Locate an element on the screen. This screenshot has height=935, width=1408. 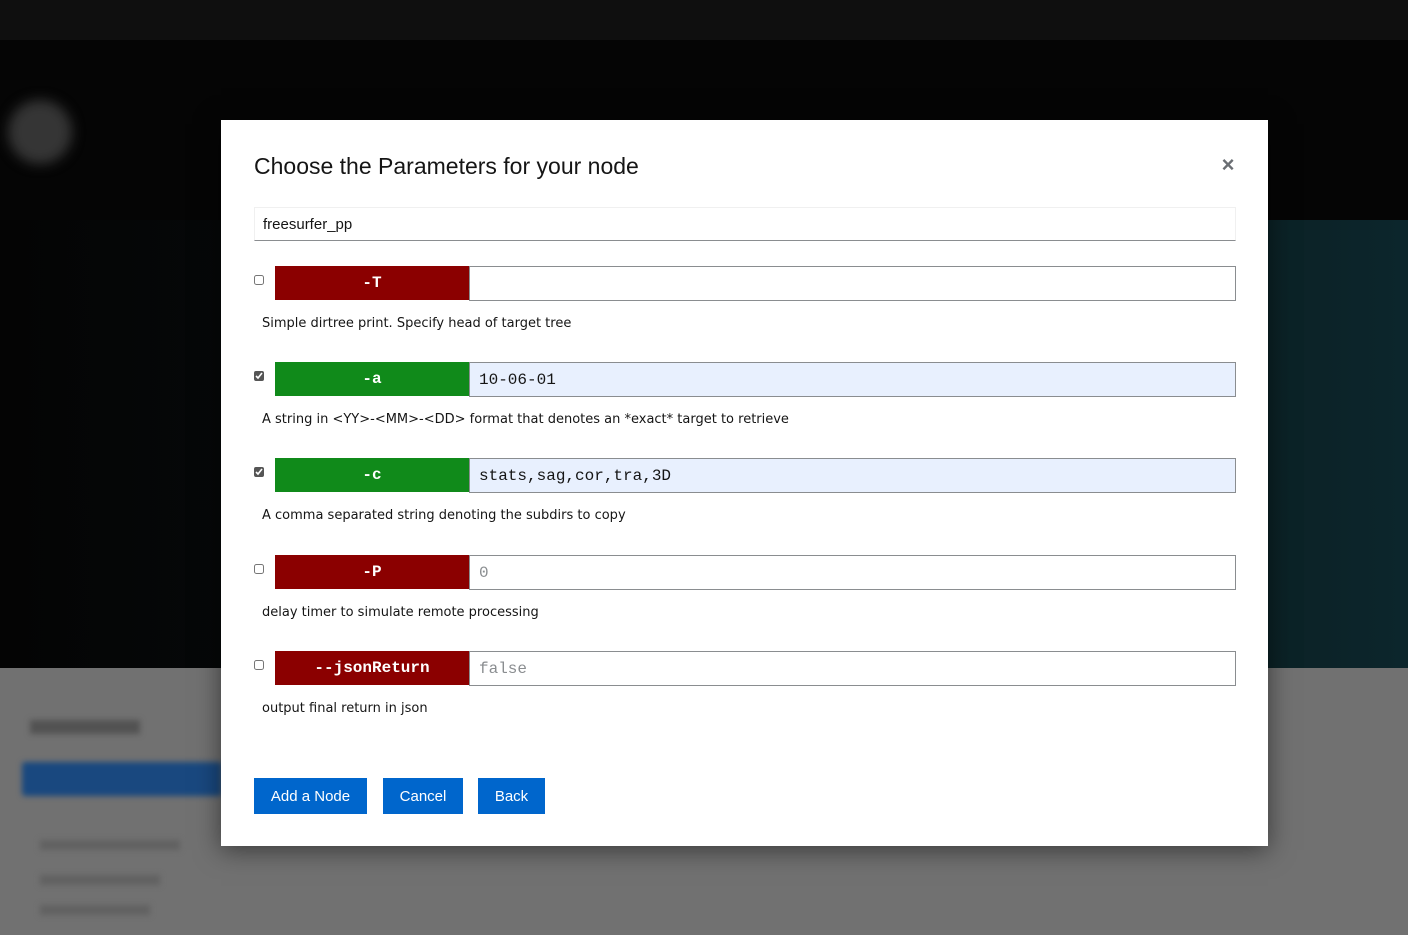
back-button: Back is located at coordinates (511, 796).